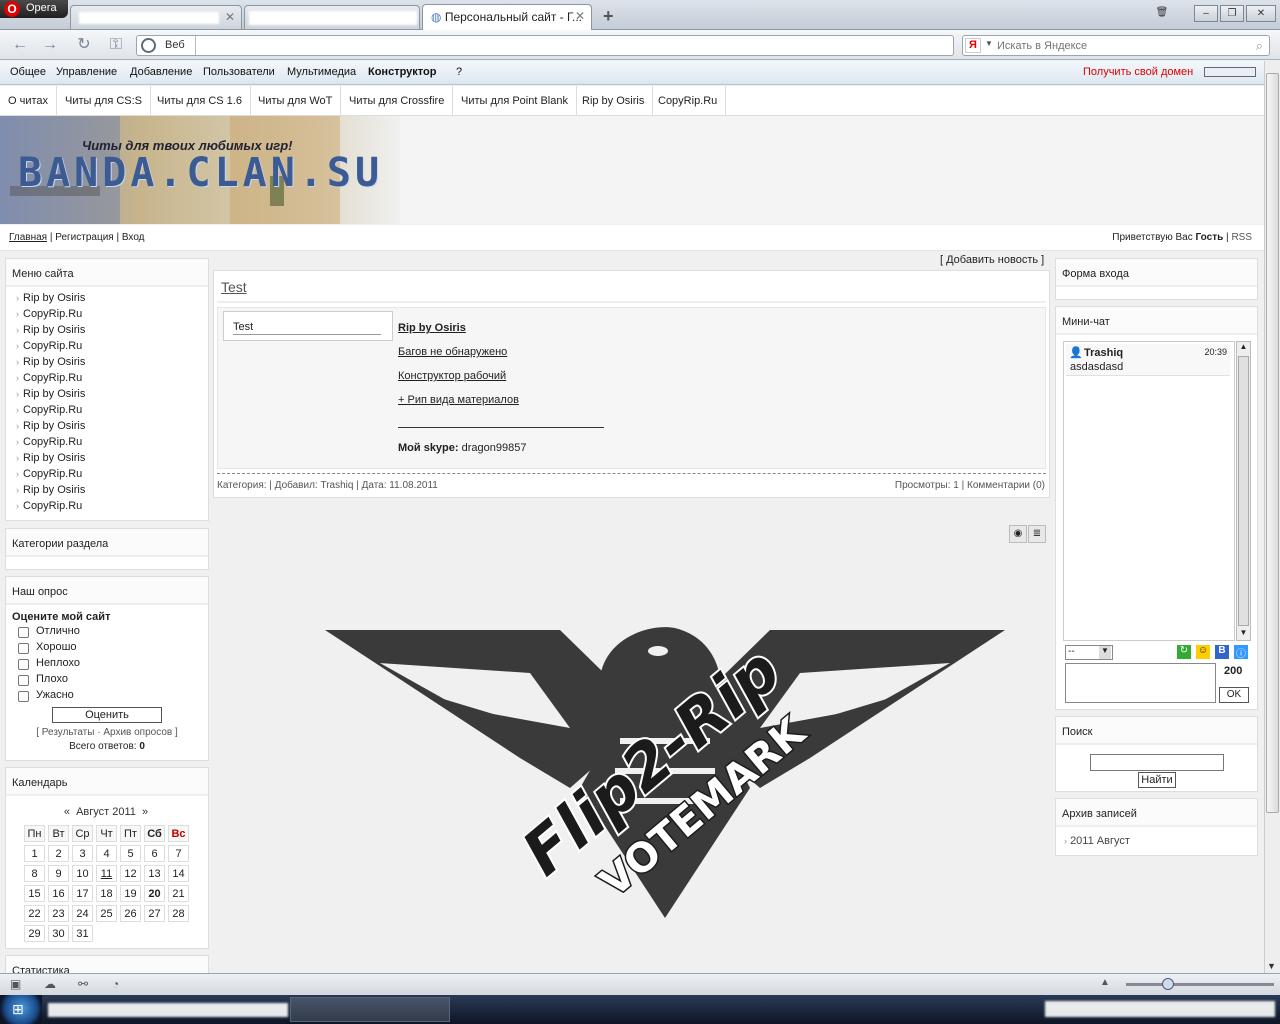 The image size is (1280, 1024). I want to click on get-domain-link: Получить свой домен, so click(1138, 72).